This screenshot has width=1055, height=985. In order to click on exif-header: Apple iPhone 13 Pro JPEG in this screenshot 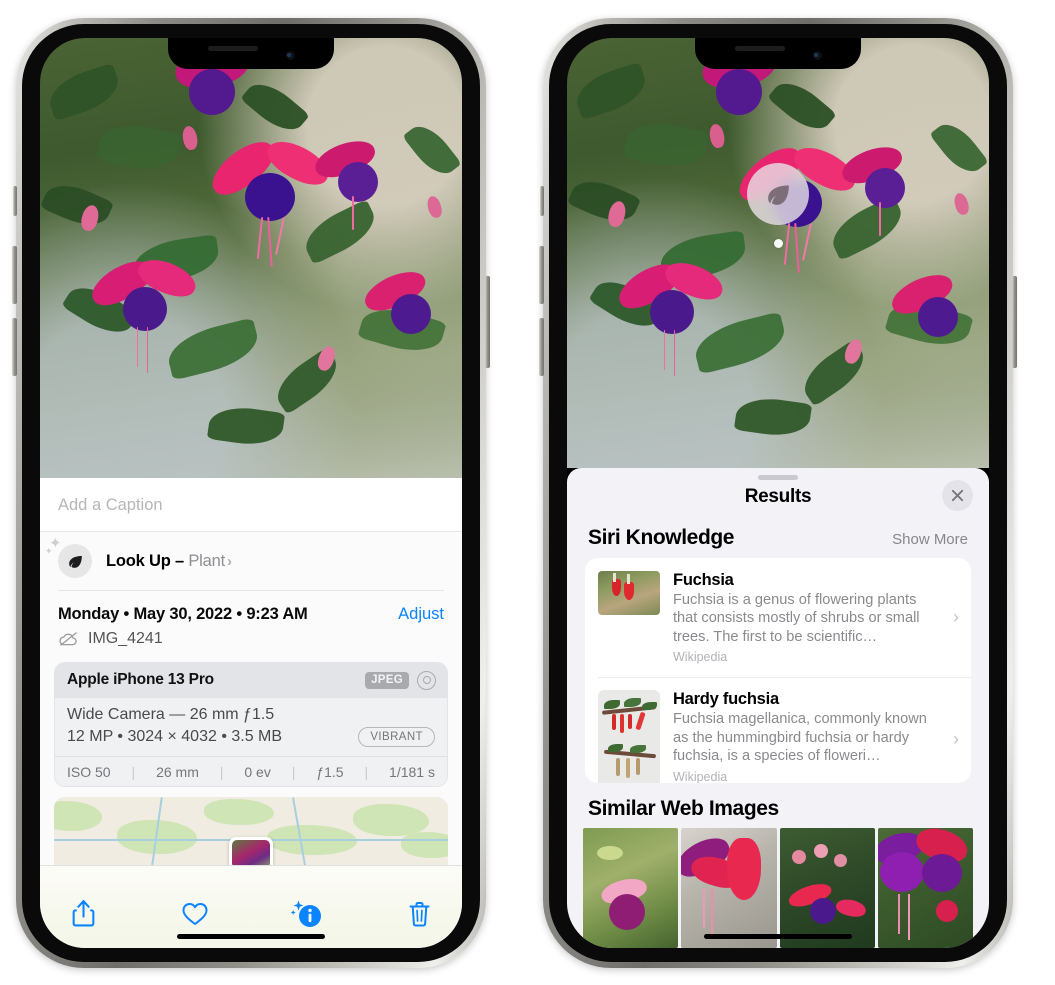, I will do `click(251, 680)`.